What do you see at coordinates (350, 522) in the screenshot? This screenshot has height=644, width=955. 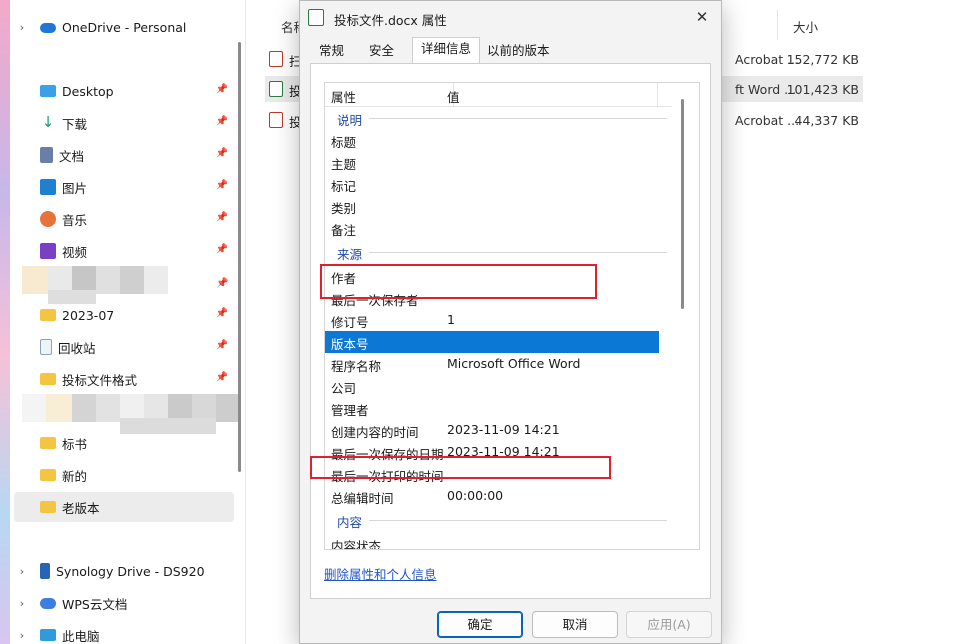 I see `group-label: 内容` at bounding box center [350, 522].